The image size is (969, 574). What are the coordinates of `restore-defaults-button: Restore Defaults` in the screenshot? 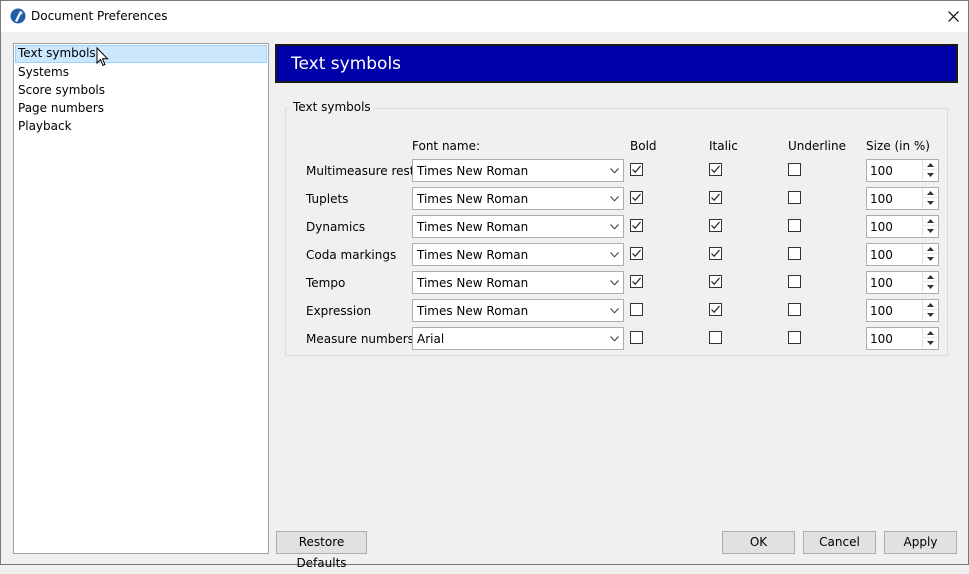 It's located at (321, 550).